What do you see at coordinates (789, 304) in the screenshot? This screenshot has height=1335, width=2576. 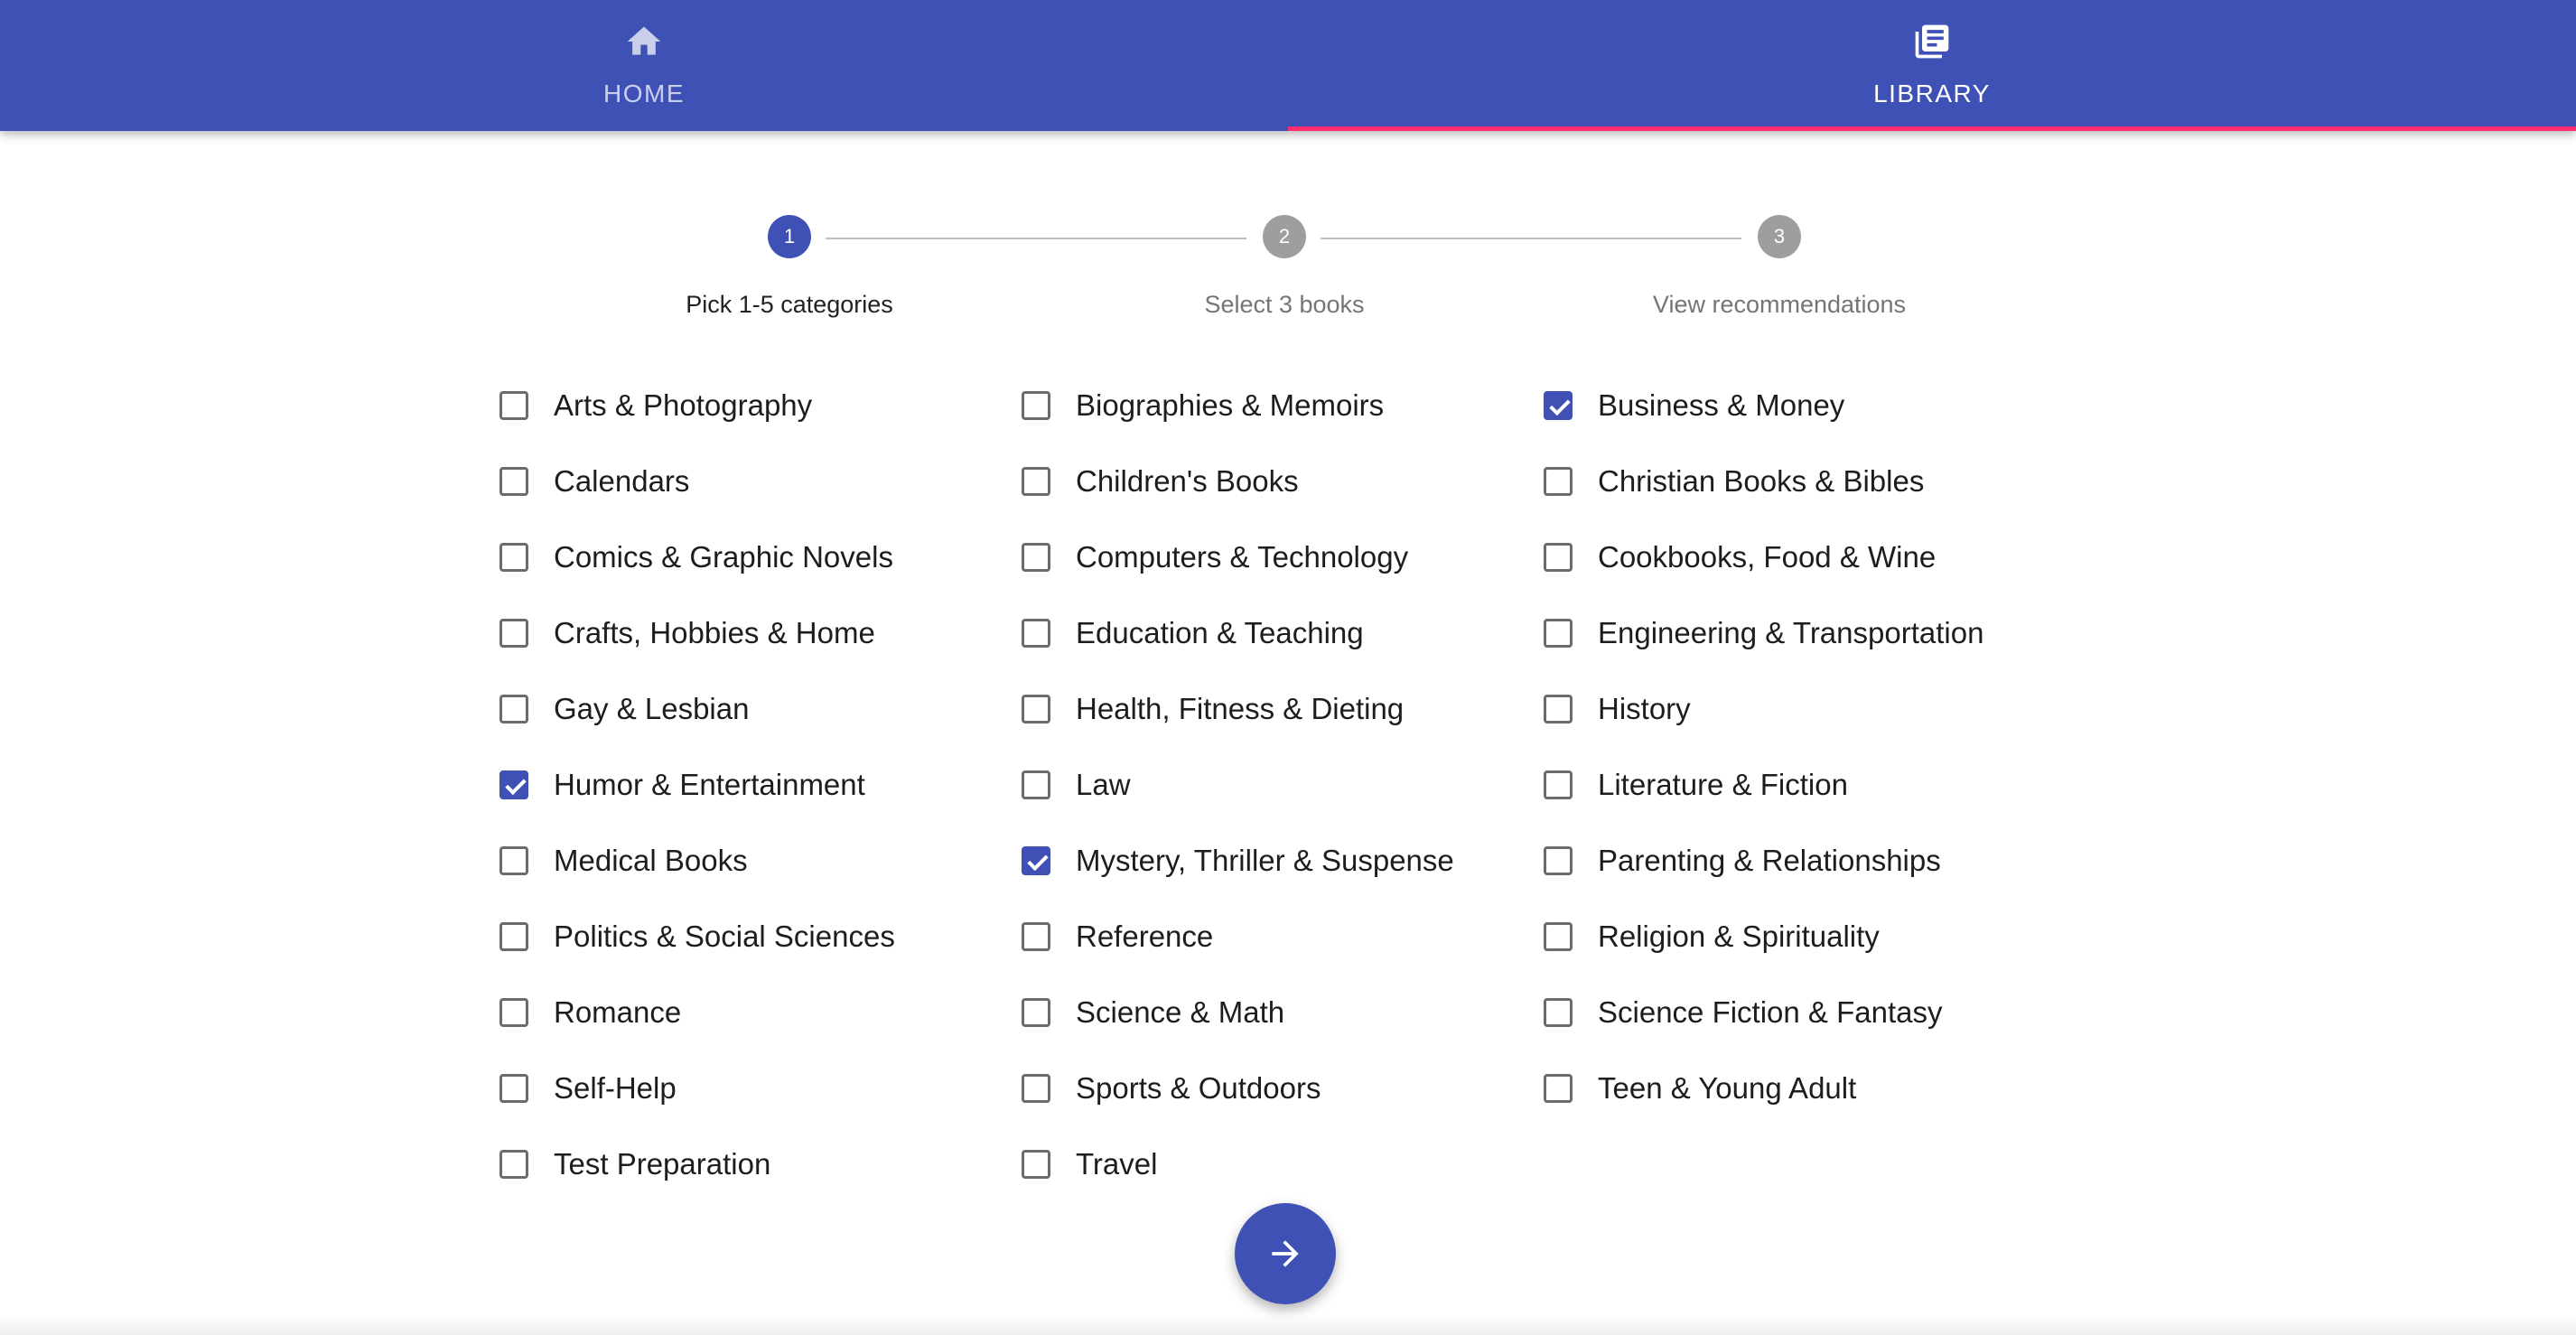 I see `step-1-label: Pick 1-5 categories` at bounding box center [789, 304].